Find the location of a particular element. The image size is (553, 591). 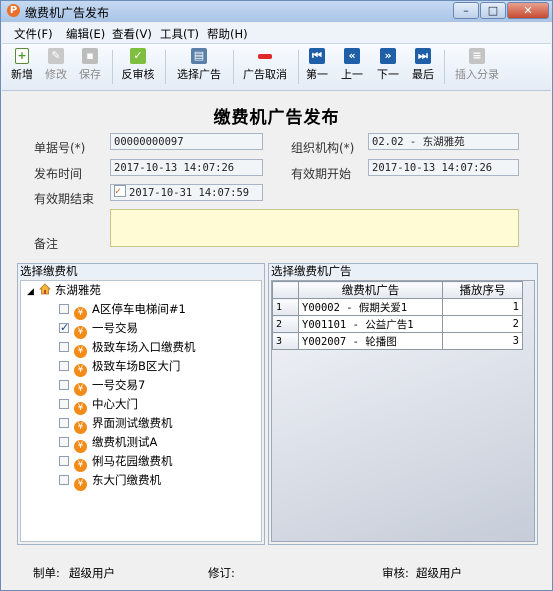

doc-no-field: 00000000097 is located at coordinates (186, 141).